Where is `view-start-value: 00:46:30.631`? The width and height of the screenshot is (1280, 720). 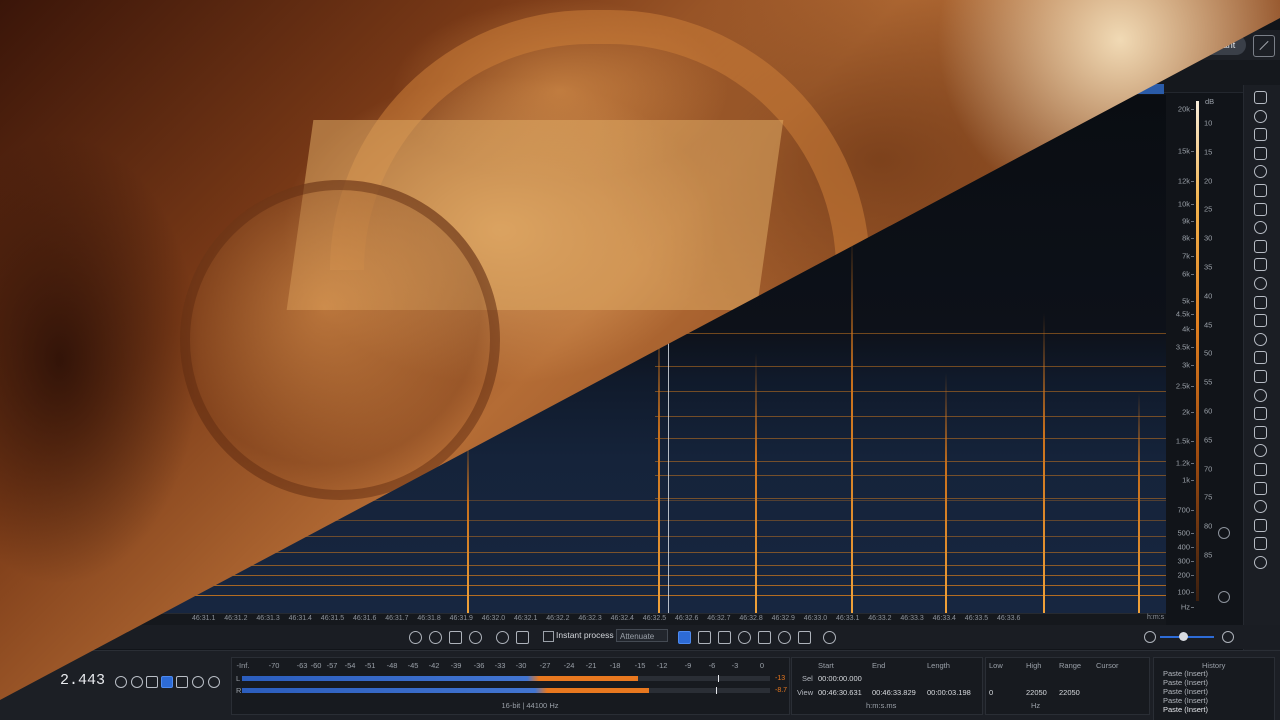
view-start-value: 00:46:30.631 is located at coordinates (840, 692).